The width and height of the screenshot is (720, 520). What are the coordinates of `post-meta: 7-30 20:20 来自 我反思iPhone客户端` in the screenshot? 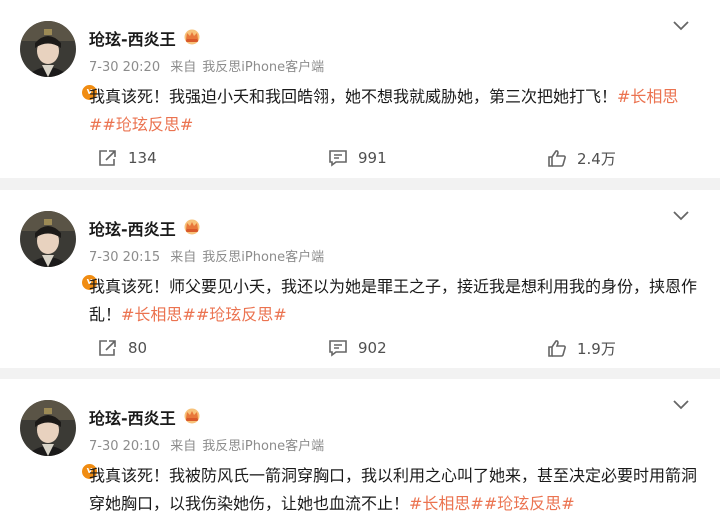 It's located at (209, 65).